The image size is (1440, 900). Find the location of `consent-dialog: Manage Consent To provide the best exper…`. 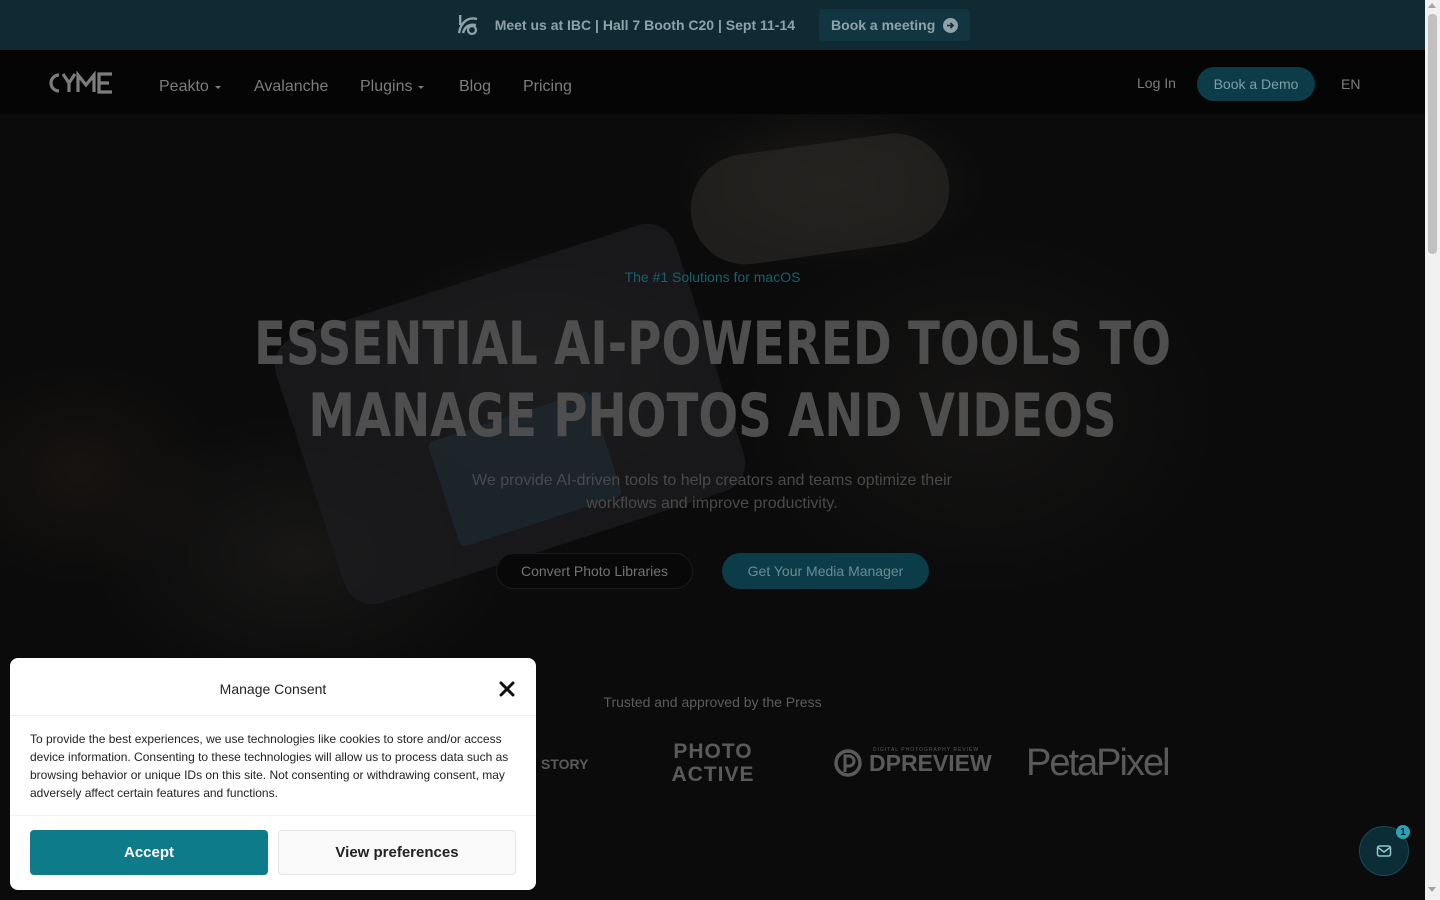

consent-dialog: Manage Consent To provide the best exper… is located at coordinates (273, 774).